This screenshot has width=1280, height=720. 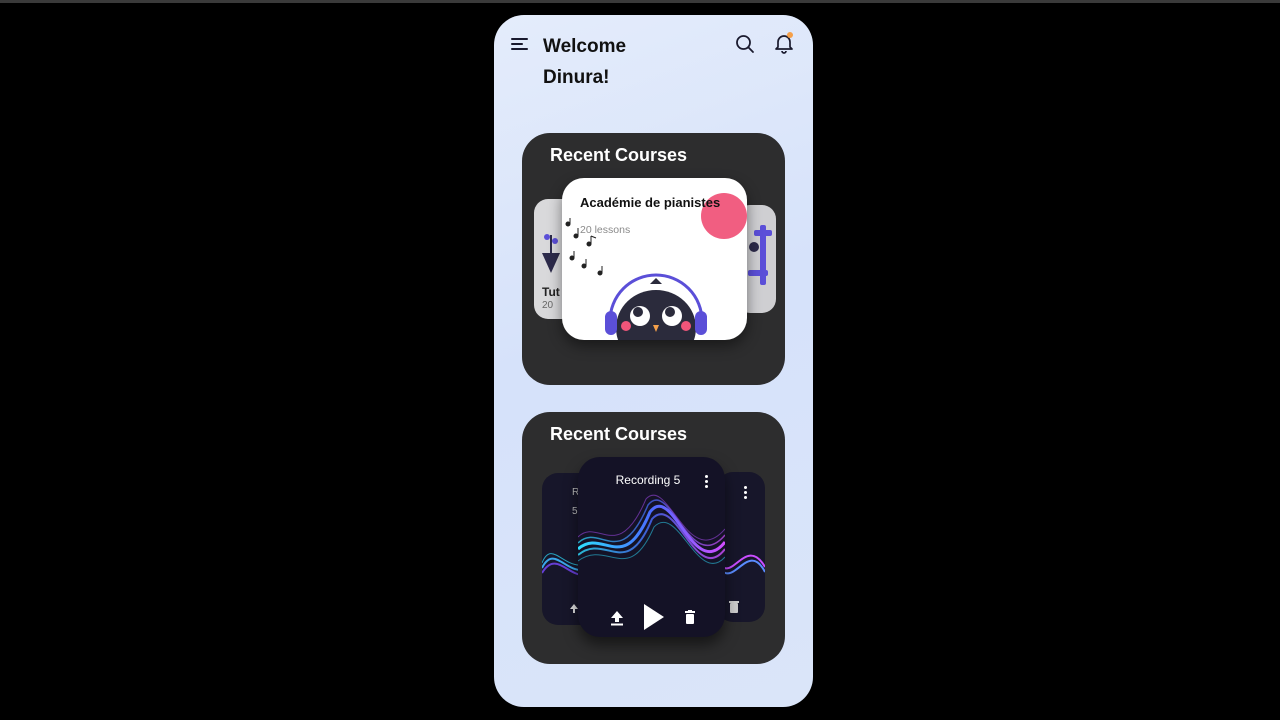 I want to click on instrument-illustration-icon, so click(x=551, y=253).